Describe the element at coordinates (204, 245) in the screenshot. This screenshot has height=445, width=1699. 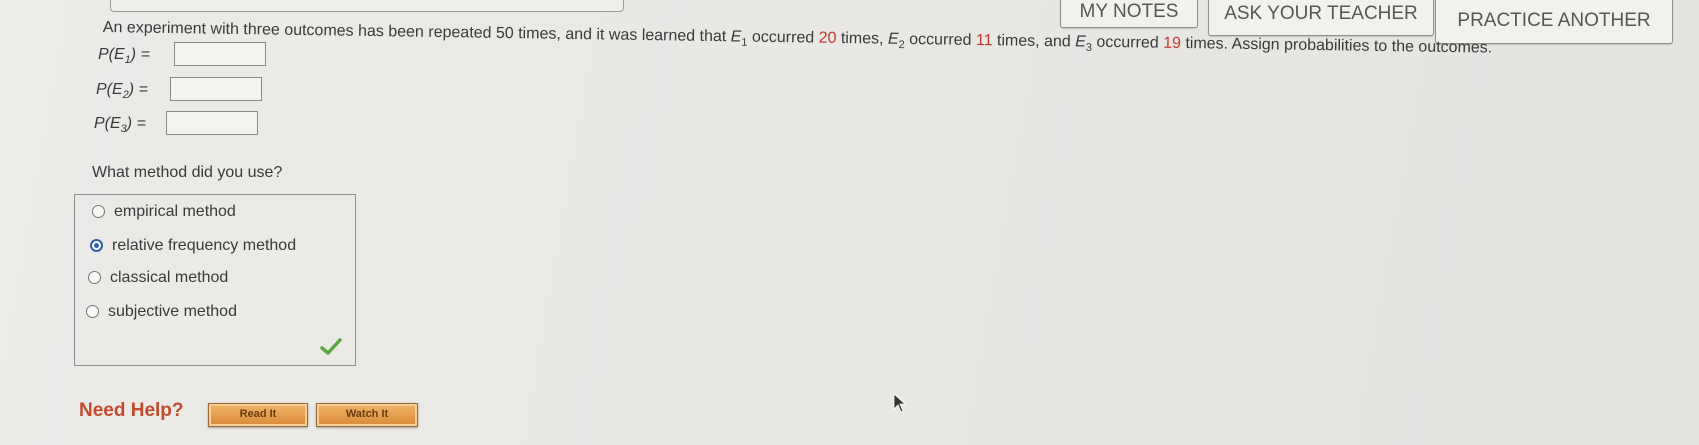
I see `option-label: relative frequency method` at that location.